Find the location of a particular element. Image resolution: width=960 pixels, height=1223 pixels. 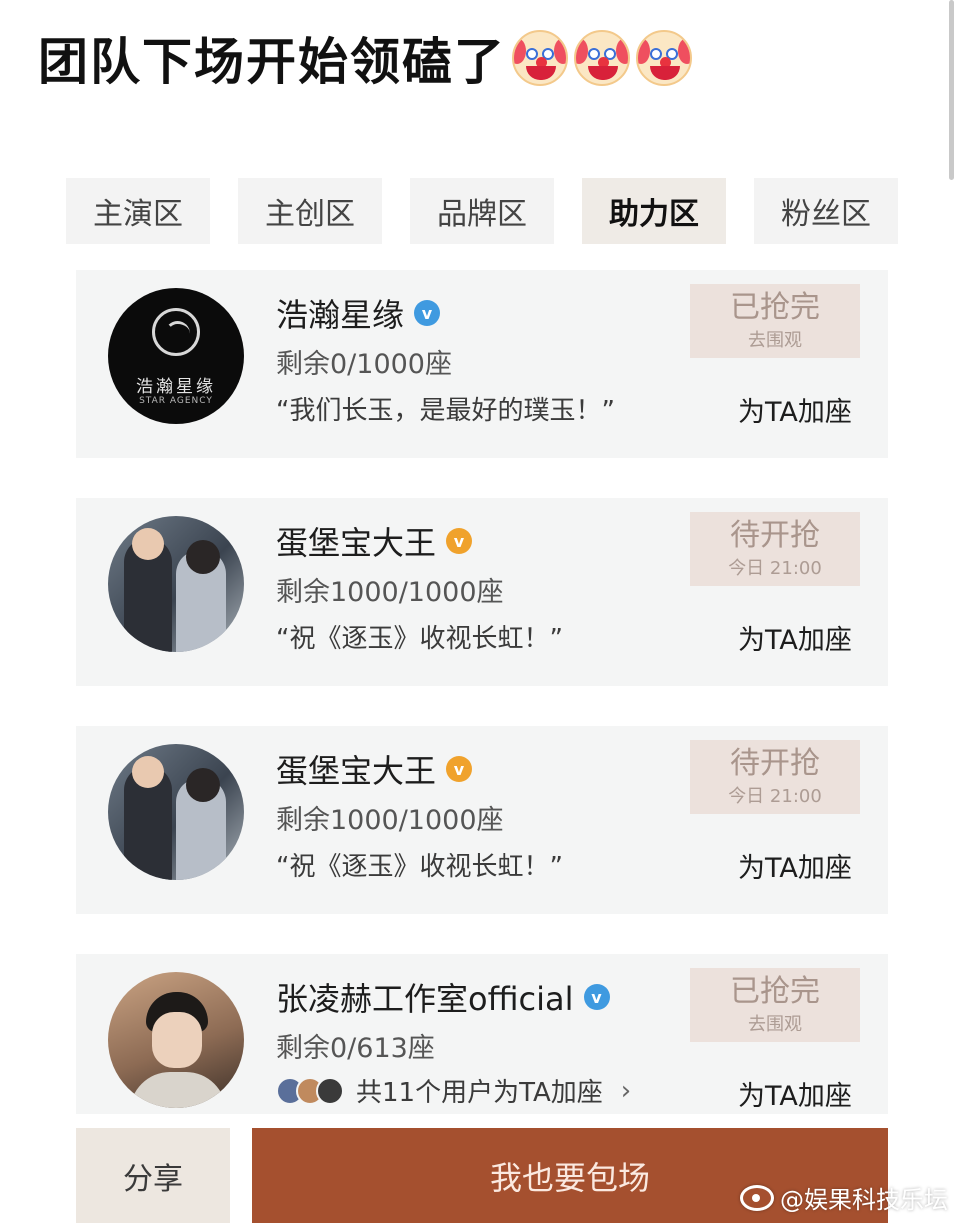

supporters-count: 共11个用户为TA加座 is located at coordinates (479, 1093).